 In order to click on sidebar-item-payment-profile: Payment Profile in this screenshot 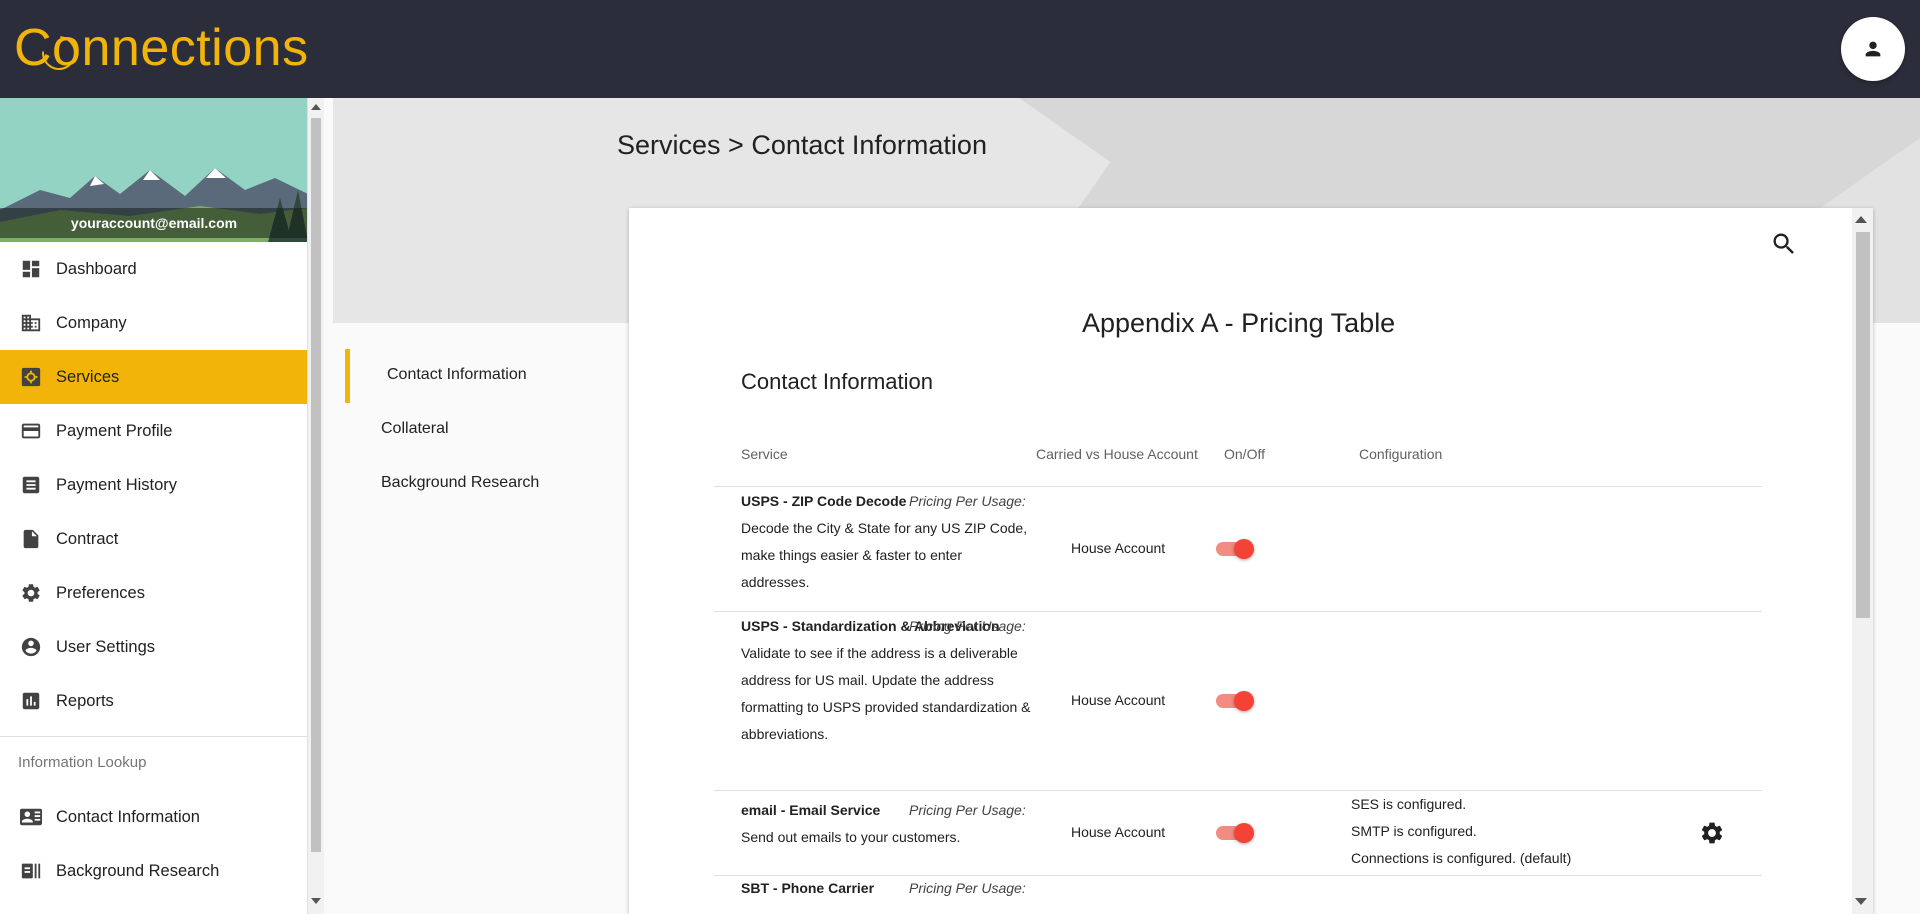, I will do `click(153, 431)`.